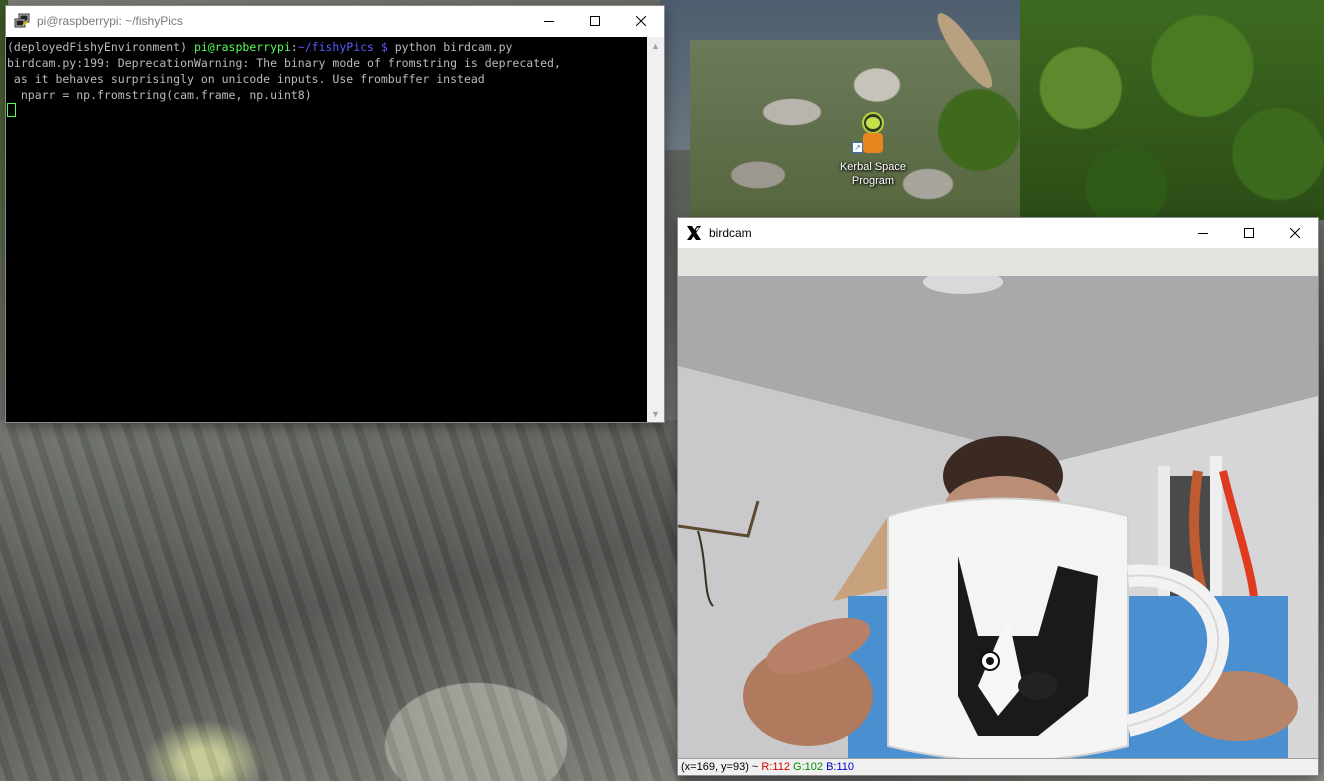 The image size is (1324, 781). I want to click on kerbal-astronaut-icon: ↗, so click(871, 134).